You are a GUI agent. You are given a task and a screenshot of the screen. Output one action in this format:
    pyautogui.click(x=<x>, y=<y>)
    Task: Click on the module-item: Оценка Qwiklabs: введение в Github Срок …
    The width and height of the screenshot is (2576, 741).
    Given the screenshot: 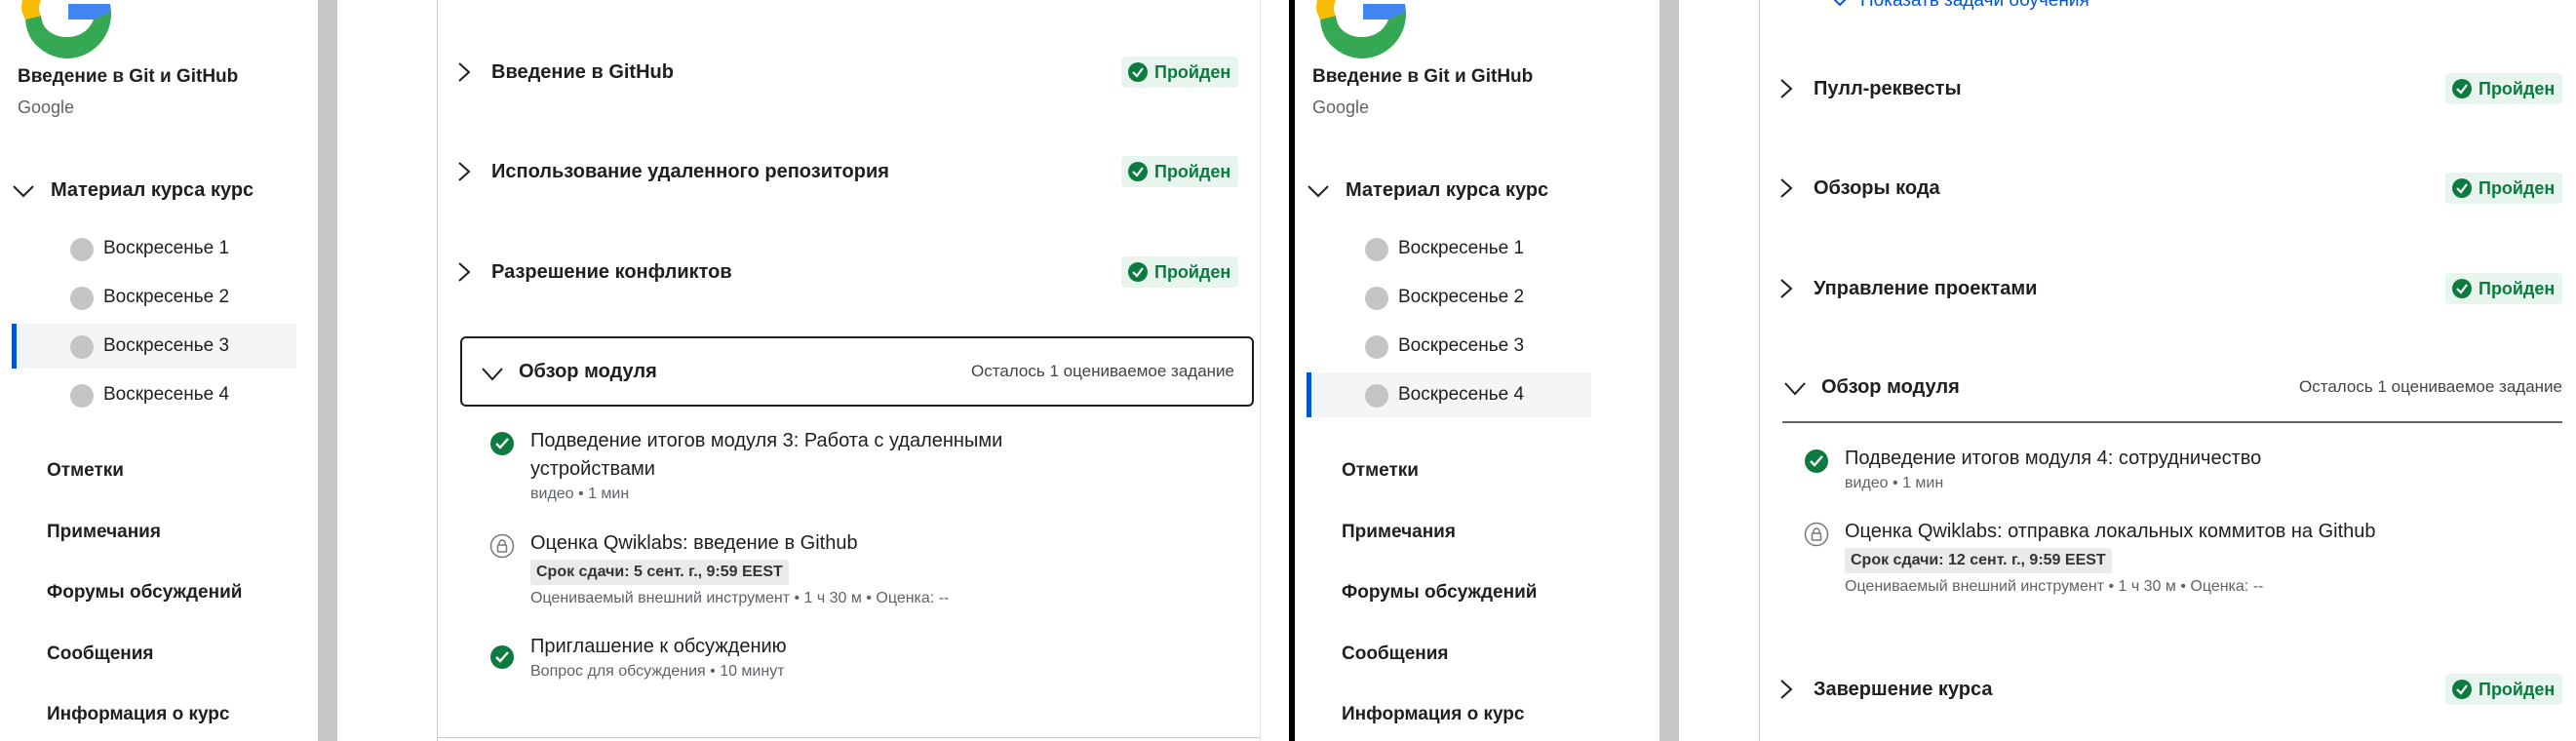 What is the action you would take?
    pyautogui.click(x=830, y=569)
    